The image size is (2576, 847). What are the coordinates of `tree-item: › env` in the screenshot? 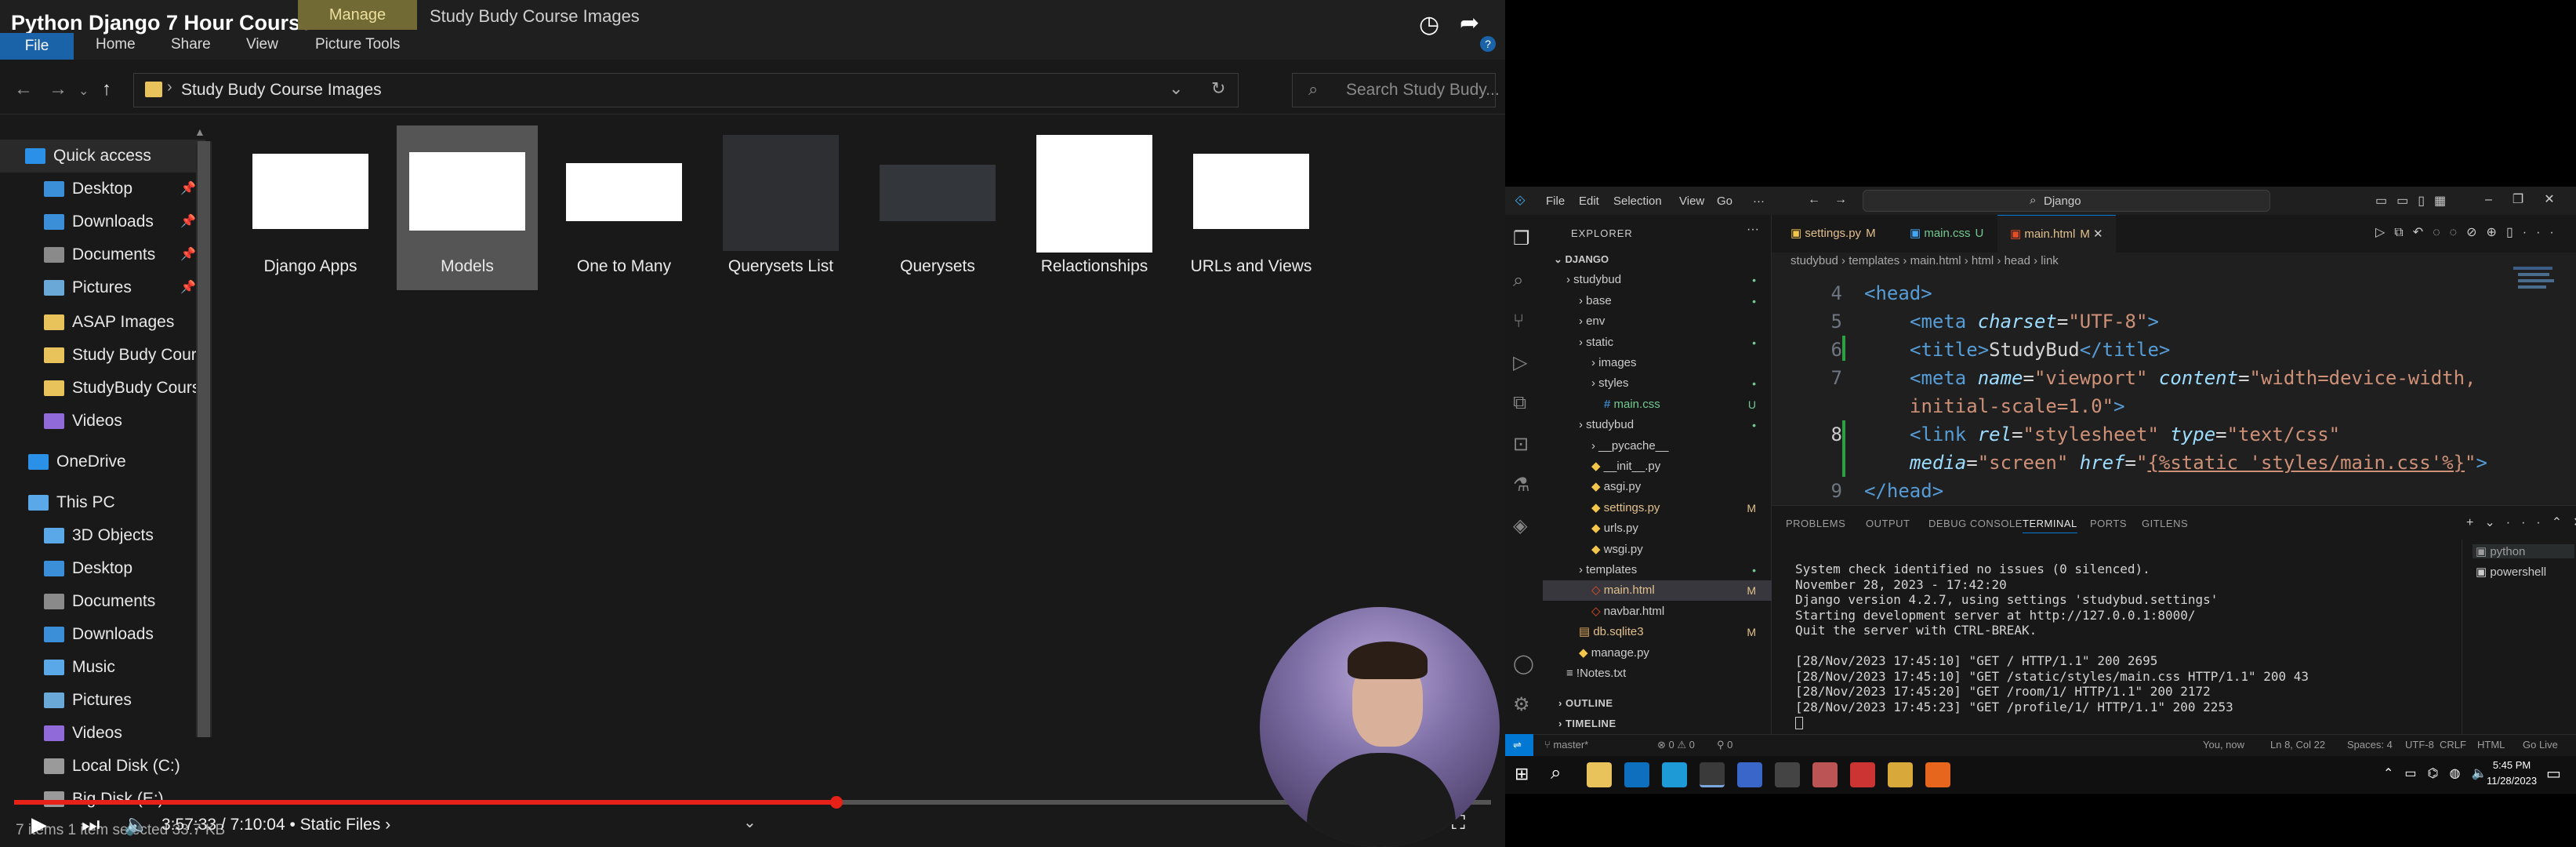 It's located at (1658, 321).